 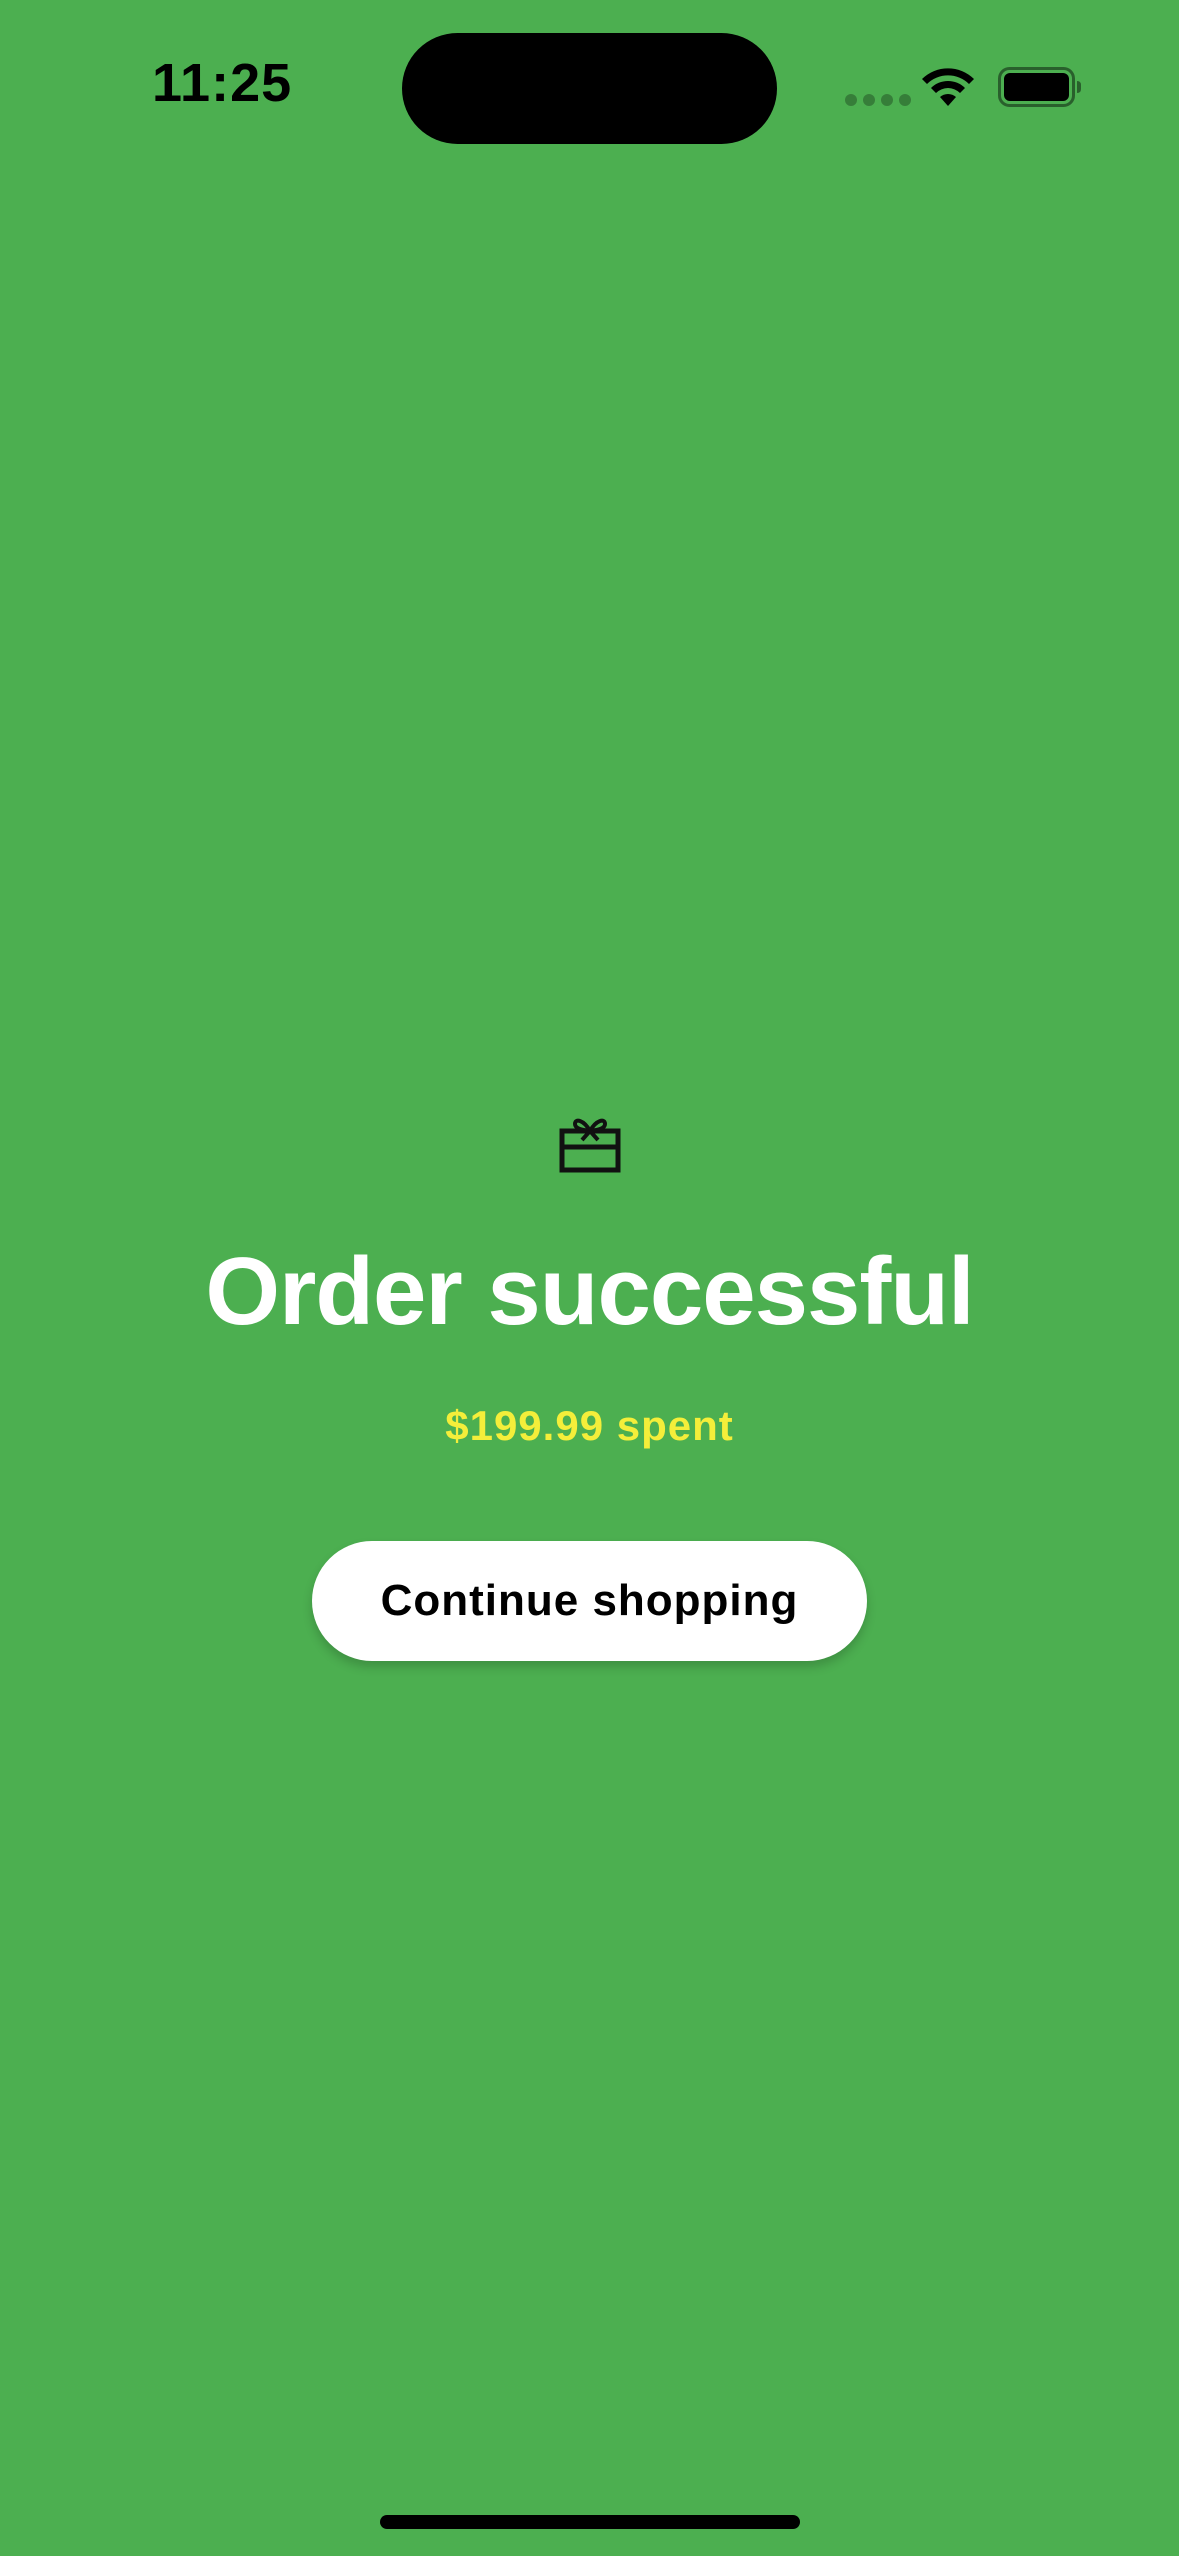 What do you see at coordinates (948, 87) in the screenshot?
I see `wifi-icon` at bounding box center [948, 87].